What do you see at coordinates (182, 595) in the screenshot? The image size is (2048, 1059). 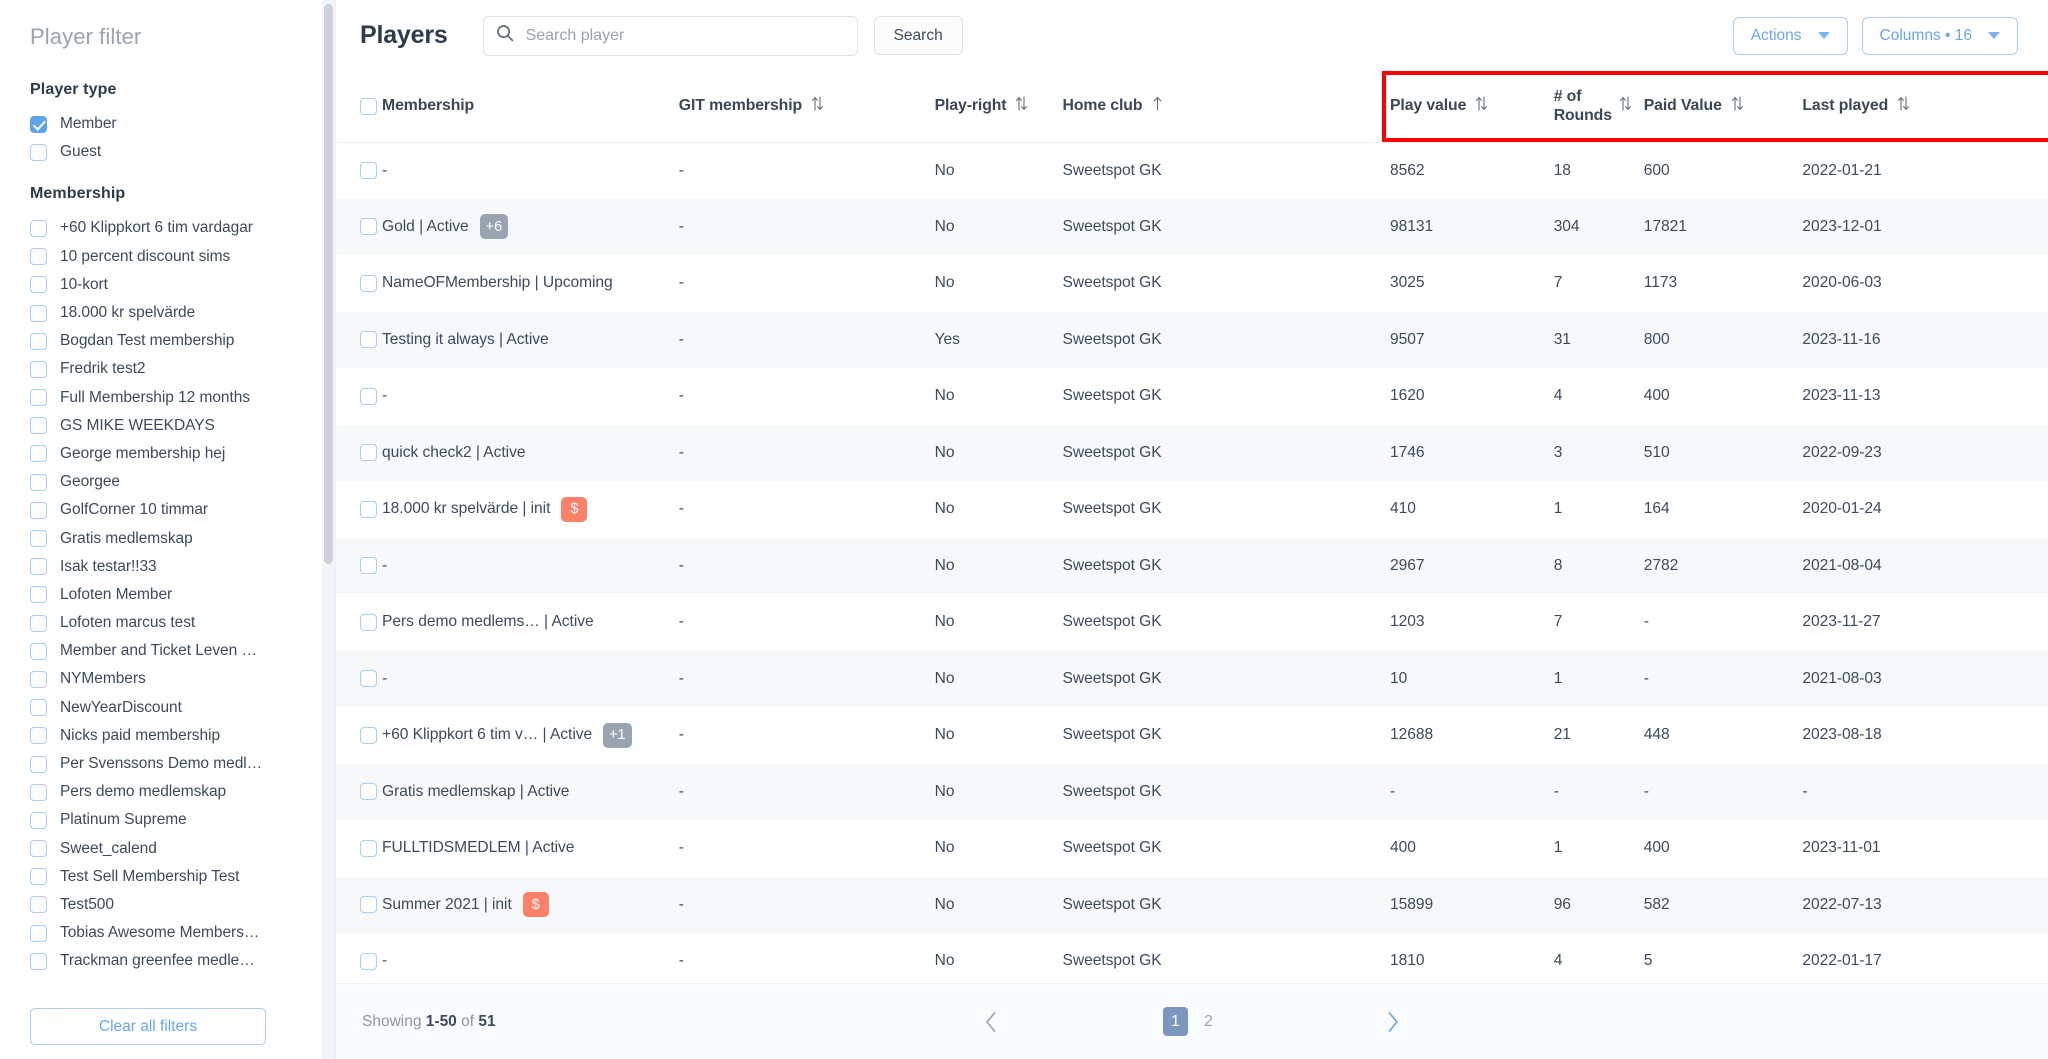 I see `filter-option-row: Lofoten Member` at bounding box center [182, 595].